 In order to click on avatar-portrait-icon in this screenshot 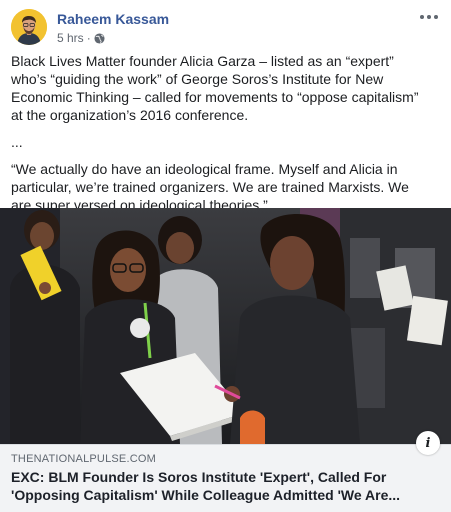, I will do `click(29, 27)`.